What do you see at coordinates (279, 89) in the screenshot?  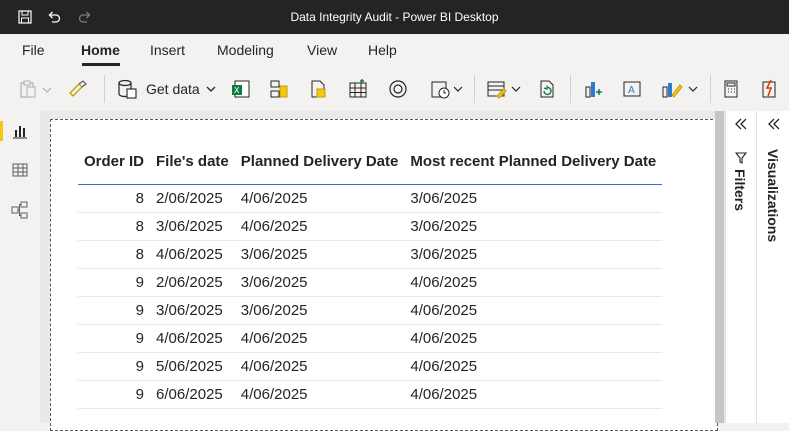 I see `sql-server-icon` at bounding box center [279, 89].